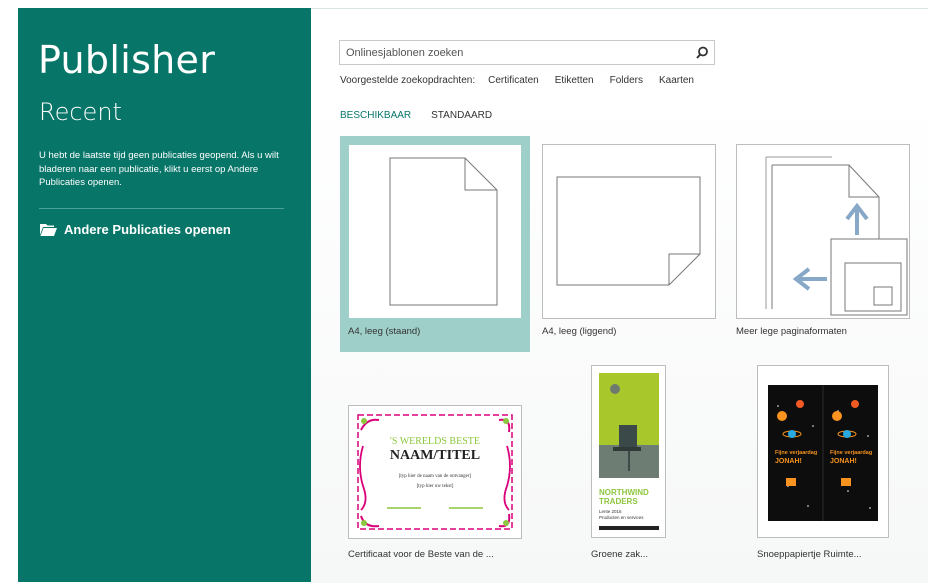 The height and width of the screenshot is (583, 928). I want to click on recent-heading: Recent, so click(80, 112).